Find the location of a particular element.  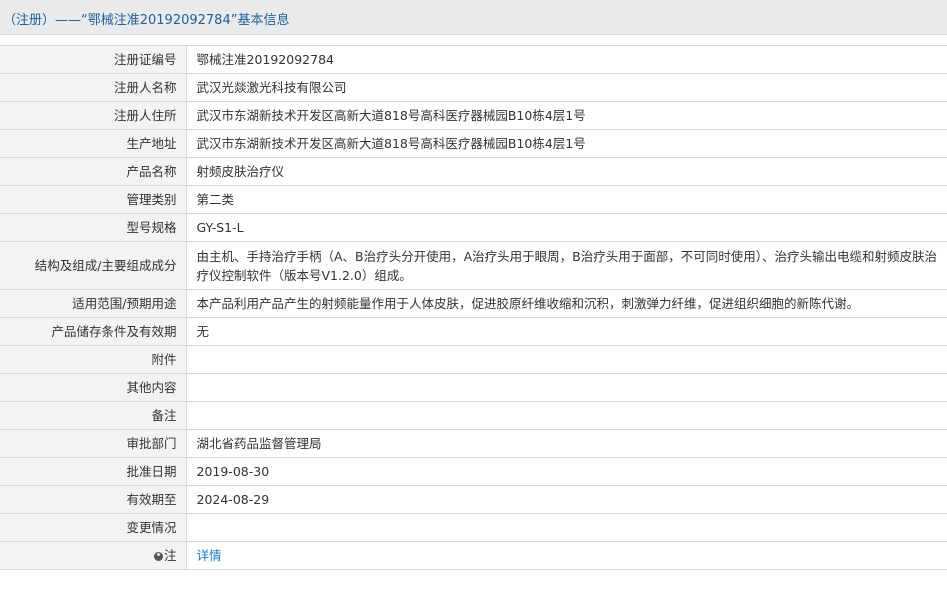

row-value: 射频皮肤治疗仪 is located at coordinates (566, 171).